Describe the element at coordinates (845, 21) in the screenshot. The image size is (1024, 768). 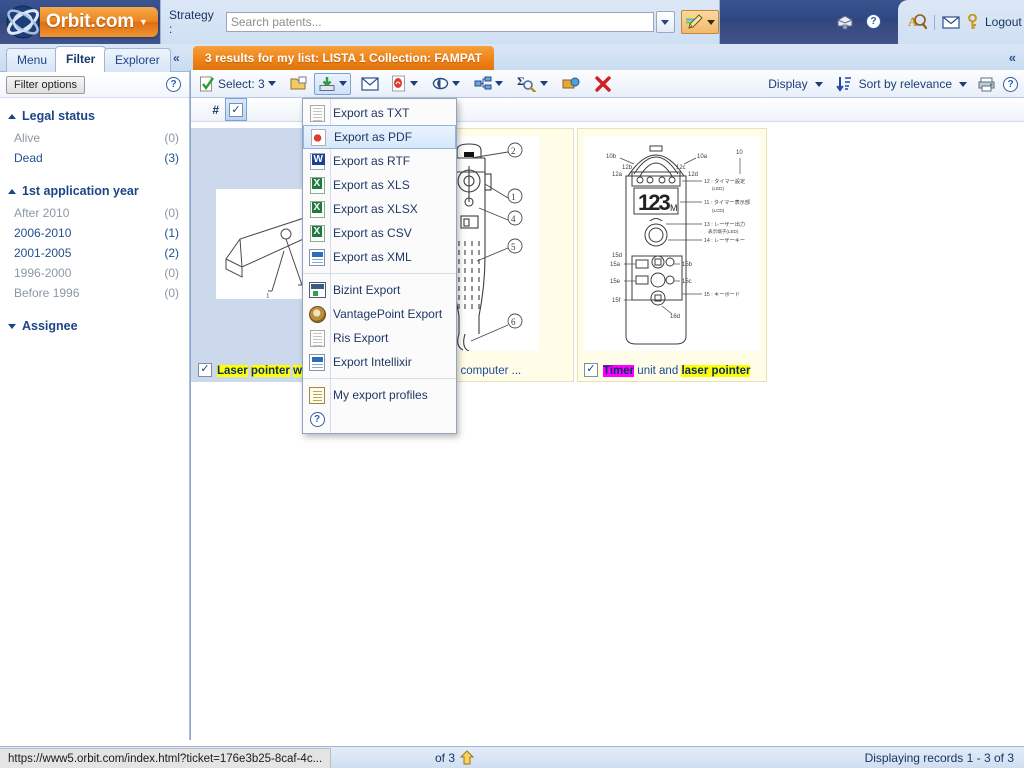
I see `mailbox-icon` at that location.